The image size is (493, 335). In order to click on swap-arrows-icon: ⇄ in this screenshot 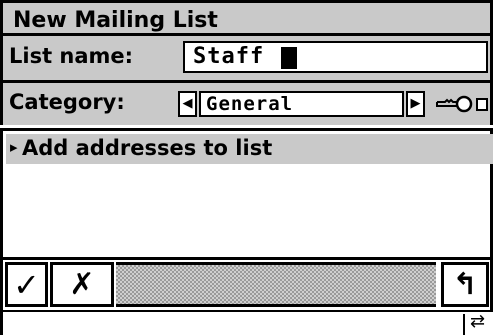, I will do `click(477, 321)`.